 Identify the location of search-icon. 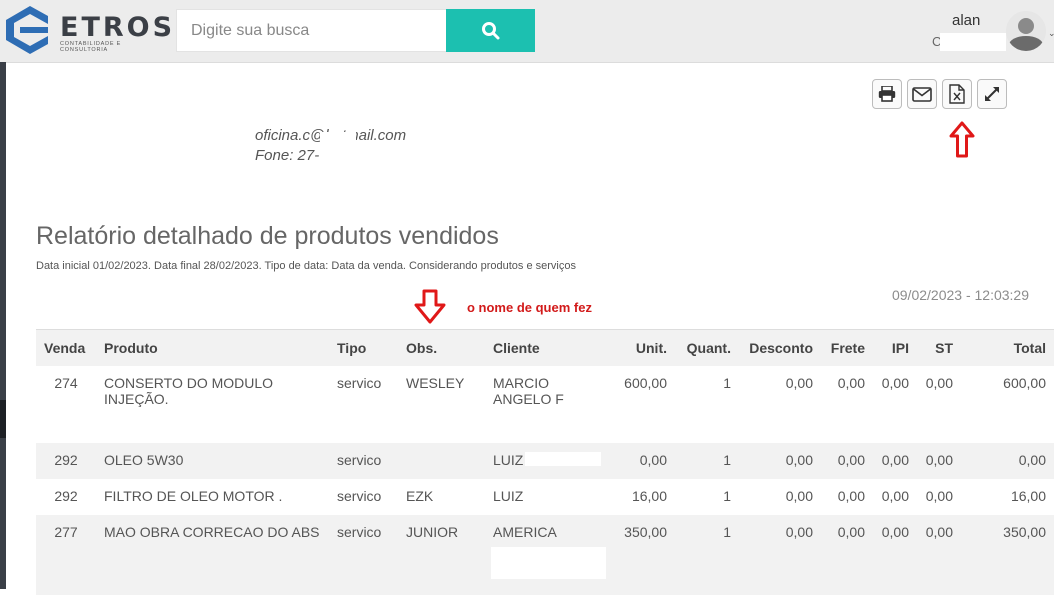
(490, 30).